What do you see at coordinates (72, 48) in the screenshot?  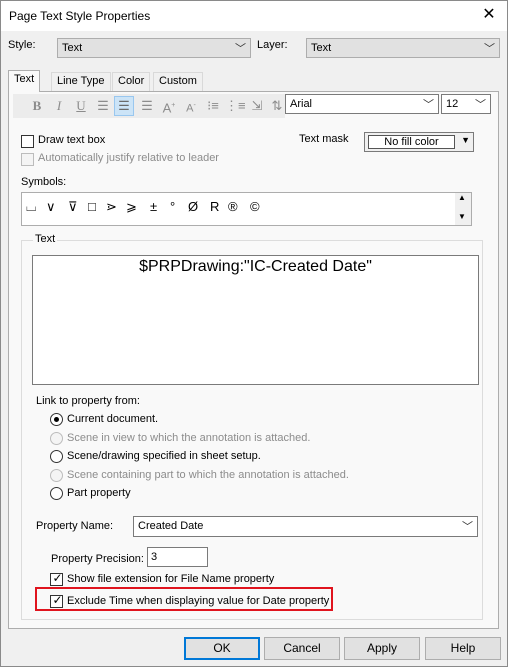 I see `style-select-value: Text` at bounding box center [72, 48].